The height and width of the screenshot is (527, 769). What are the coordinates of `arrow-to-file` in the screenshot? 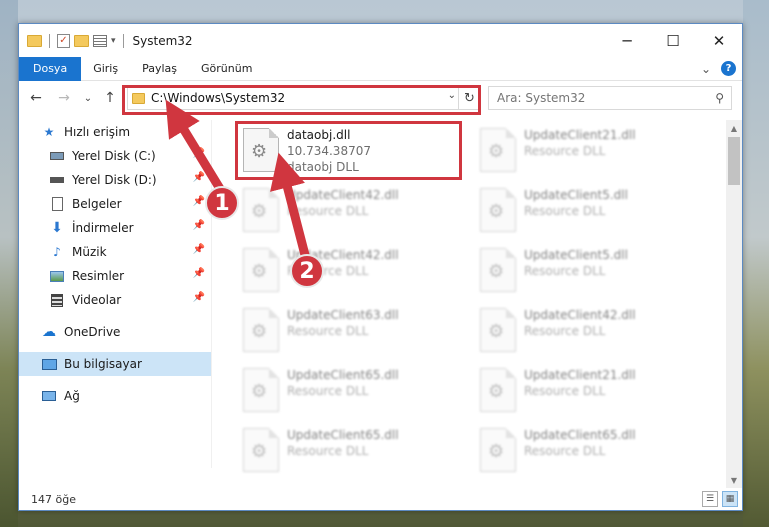 It's located at (290, 206).